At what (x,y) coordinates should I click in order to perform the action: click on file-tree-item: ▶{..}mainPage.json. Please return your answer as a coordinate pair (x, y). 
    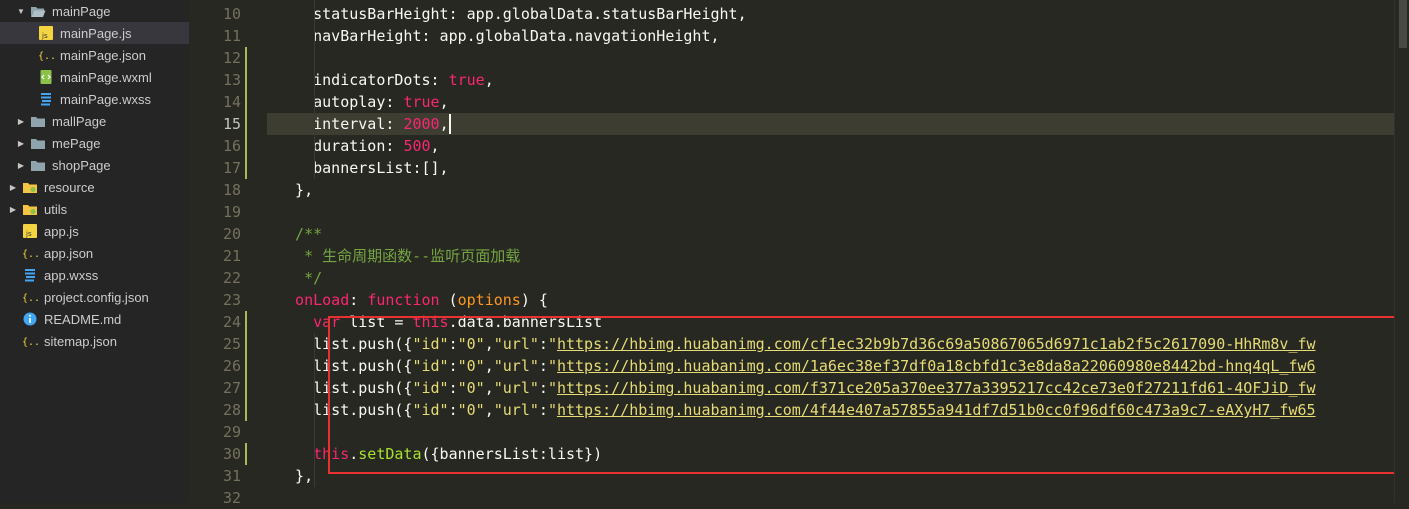
    Looking at the image, I should click on (94, 55).